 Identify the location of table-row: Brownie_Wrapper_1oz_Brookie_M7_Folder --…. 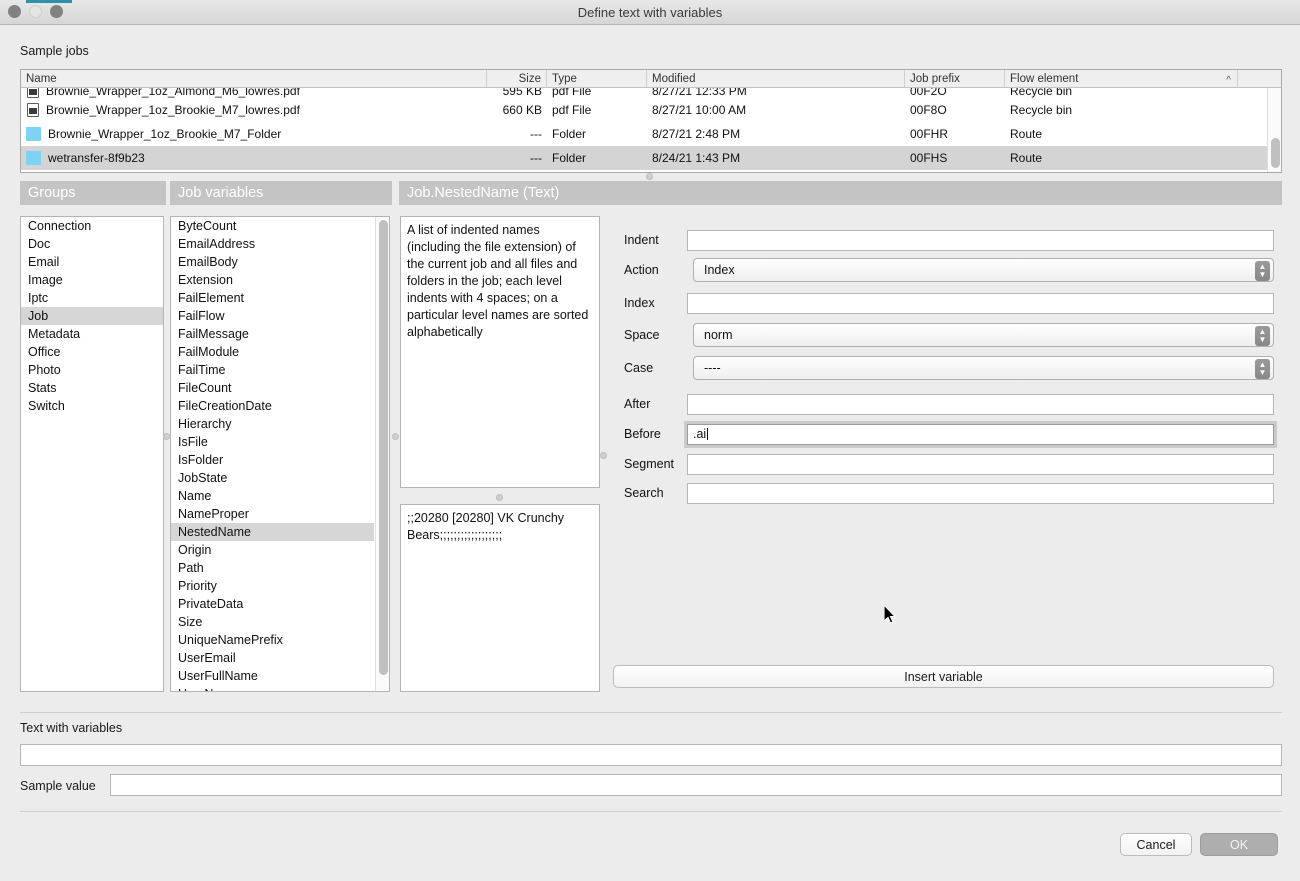
(651, 134).